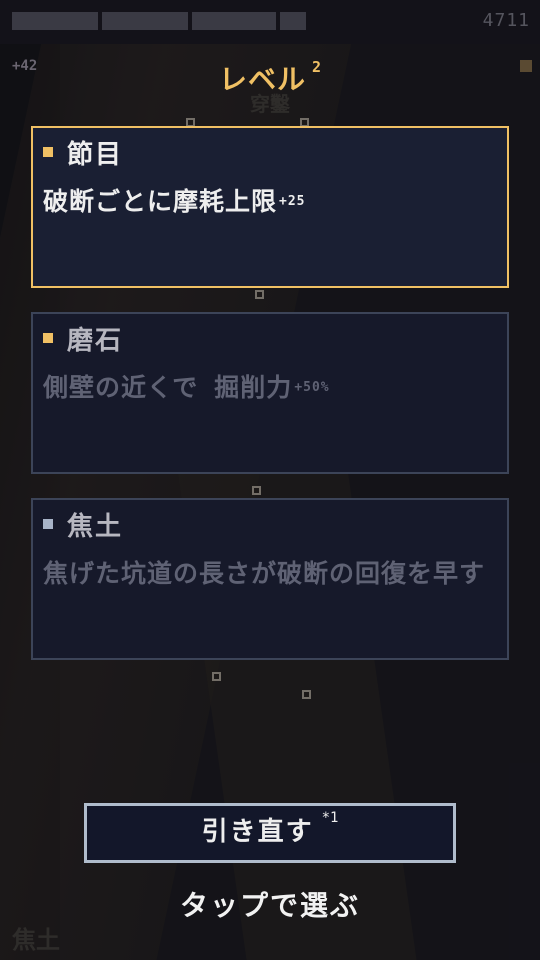 The image size is (540, 960). I want to click on card-bonus: +50%, so click(312, 387).